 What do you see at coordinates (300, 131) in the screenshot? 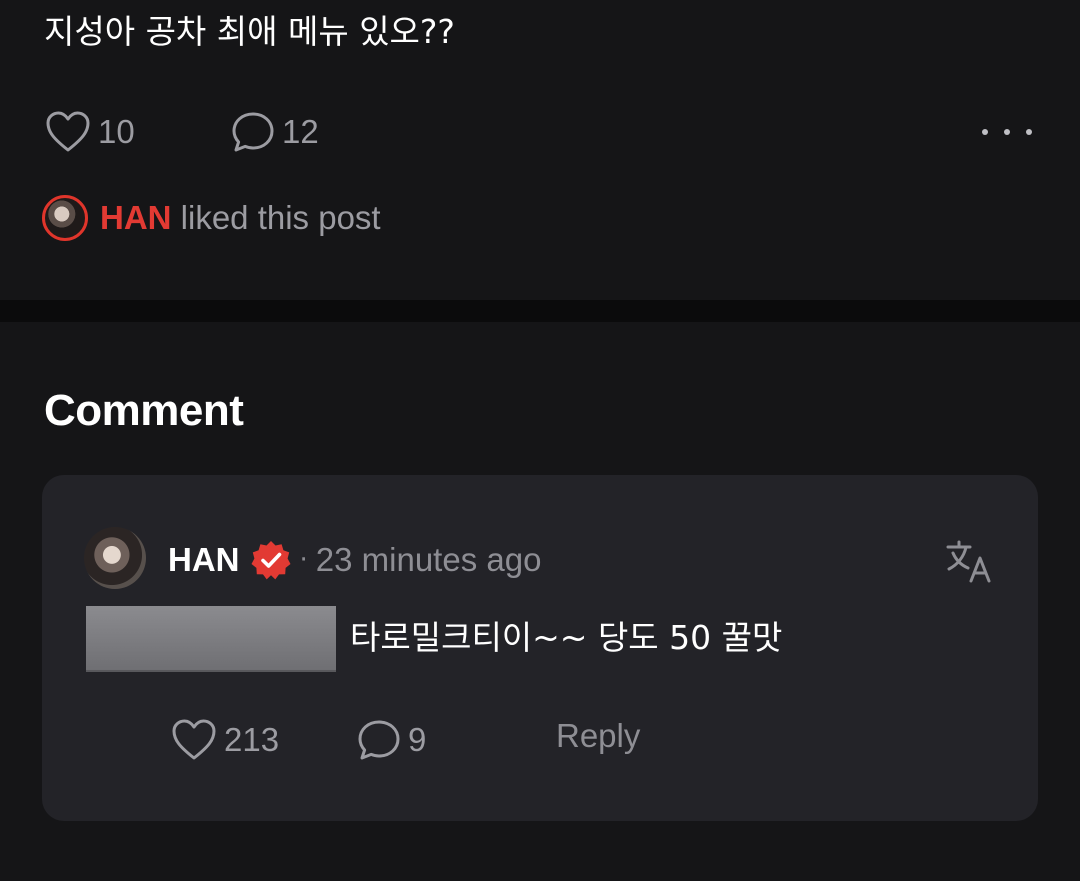
I see `post-comment-count: 12` at bounding box center [300, 131].